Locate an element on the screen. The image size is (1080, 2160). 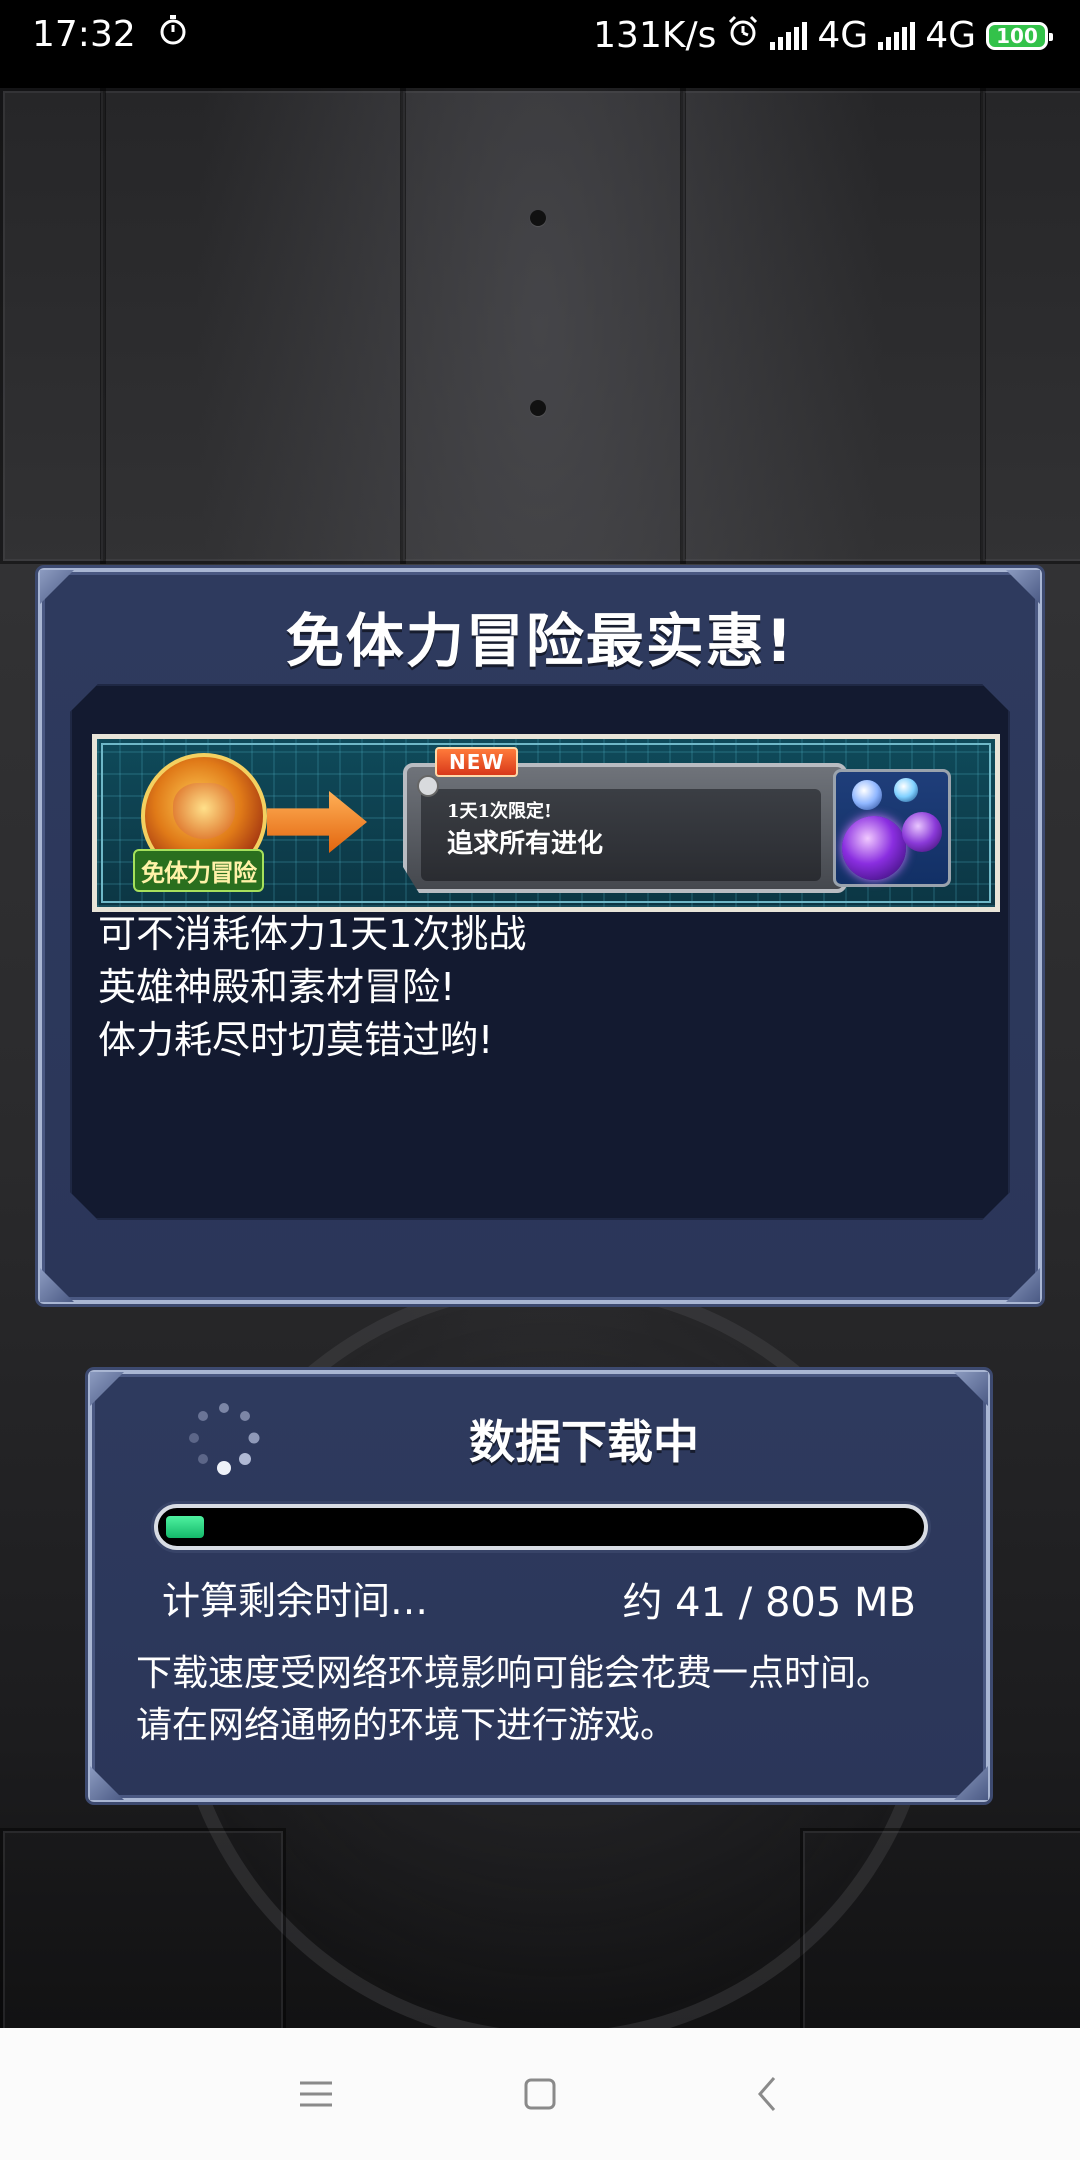
medal-face is located at coordinates (204, 811).